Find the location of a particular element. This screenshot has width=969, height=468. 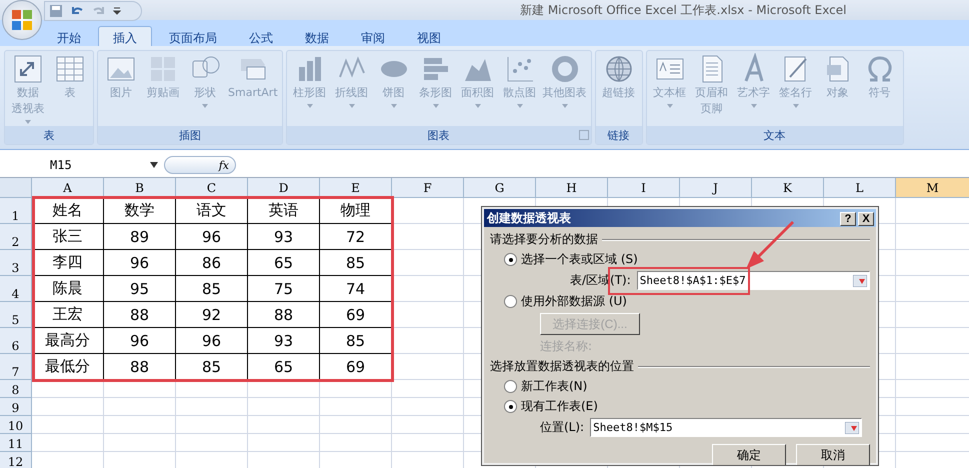

section-heading: 选择放置数据透视表的位置 is located at coordinates (562, 366).